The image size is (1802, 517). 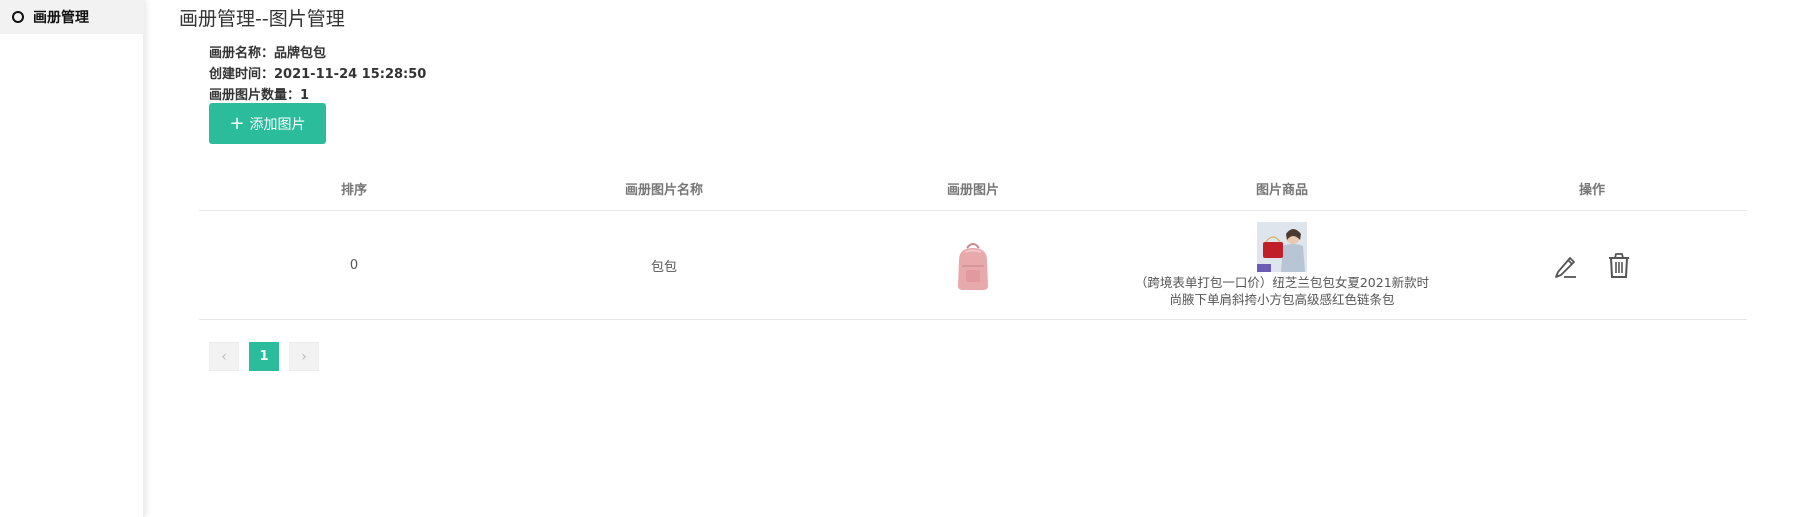 I want to click on header-product: 图片商品, so click(x=1281, y=190).